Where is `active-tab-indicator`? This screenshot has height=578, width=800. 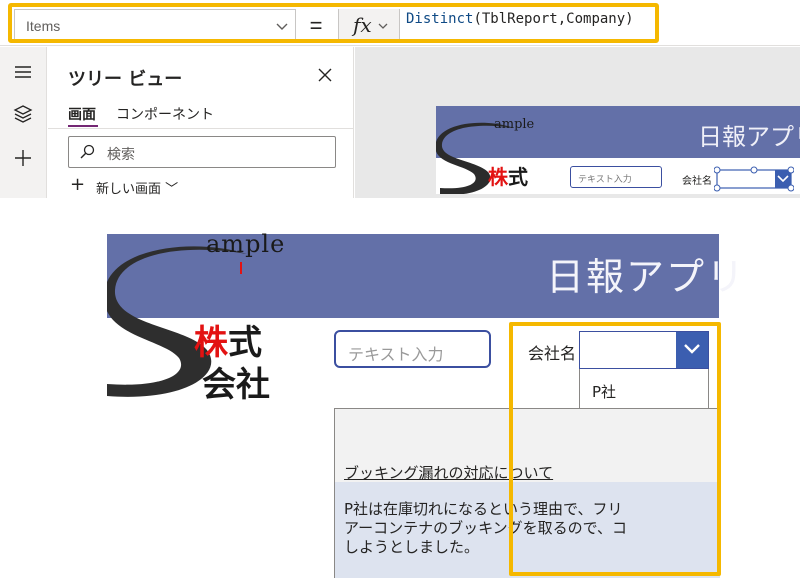 active-tab-indicator is located at coordinates (83, 126).